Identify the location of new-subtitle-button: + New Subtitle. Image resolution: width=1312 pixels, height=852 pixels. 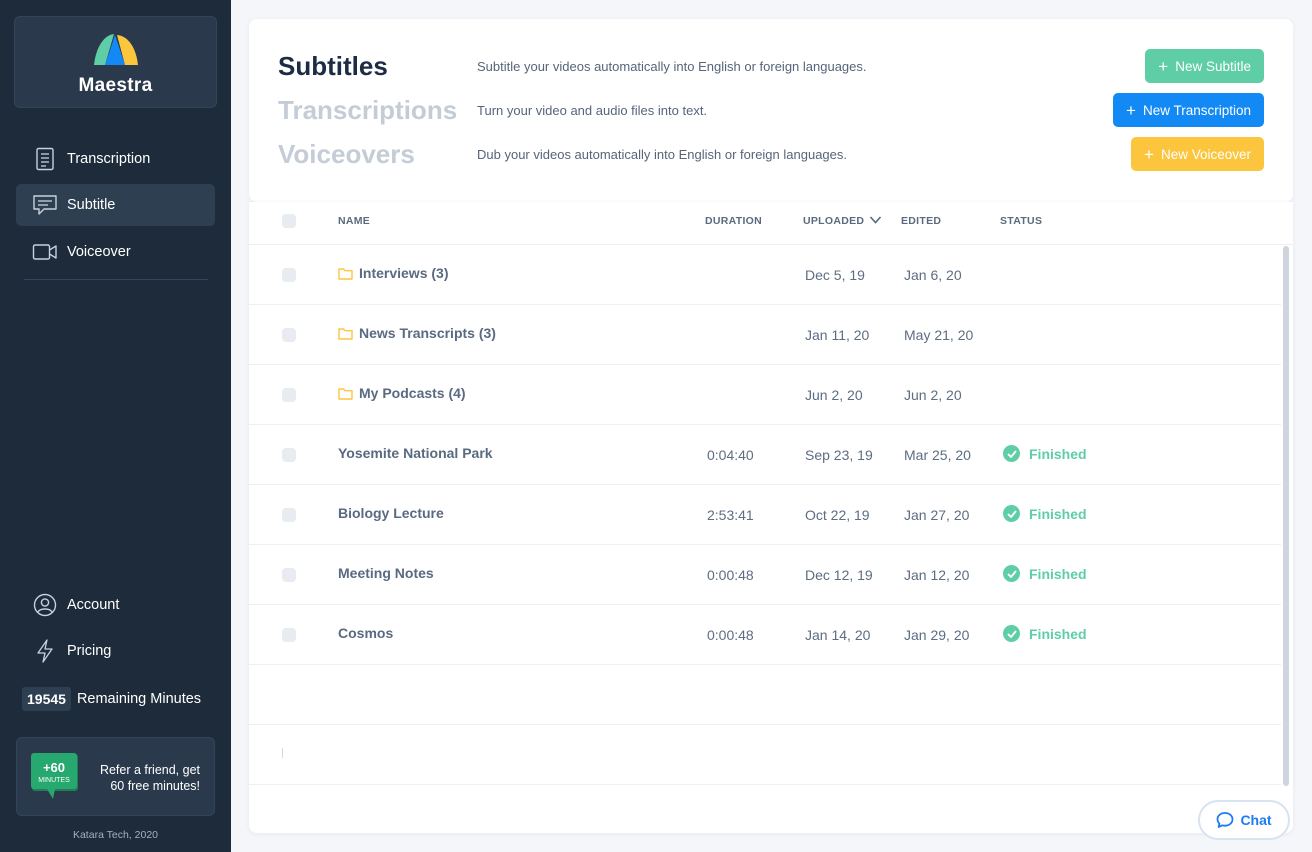
(1204, 66).